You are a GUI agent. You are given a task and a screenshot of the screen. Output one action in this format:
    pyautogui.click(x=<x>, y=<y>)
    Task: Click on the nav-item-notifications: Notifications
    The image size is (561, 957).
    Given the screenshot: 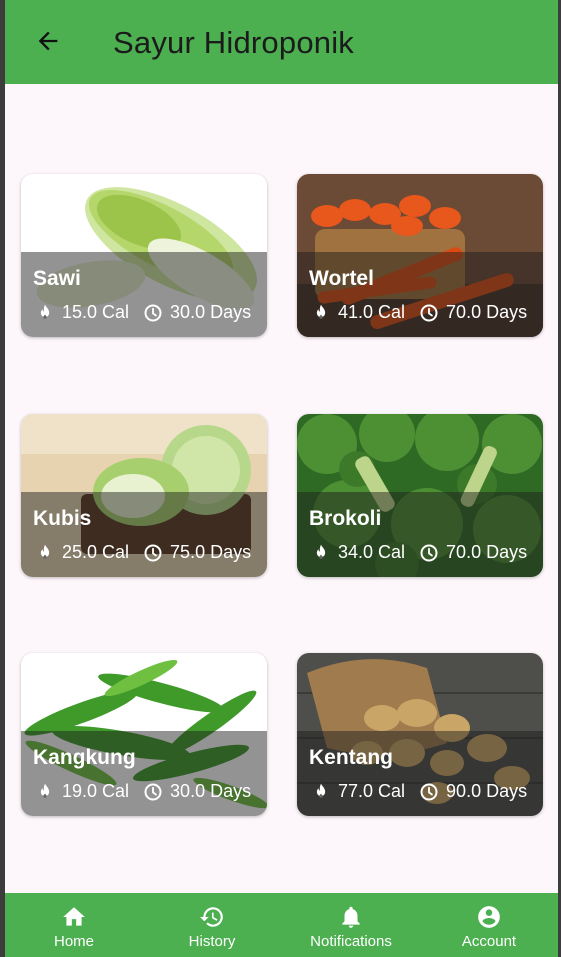 What is the action you would take?
    pyautogui.click(x=351, y=925)
    